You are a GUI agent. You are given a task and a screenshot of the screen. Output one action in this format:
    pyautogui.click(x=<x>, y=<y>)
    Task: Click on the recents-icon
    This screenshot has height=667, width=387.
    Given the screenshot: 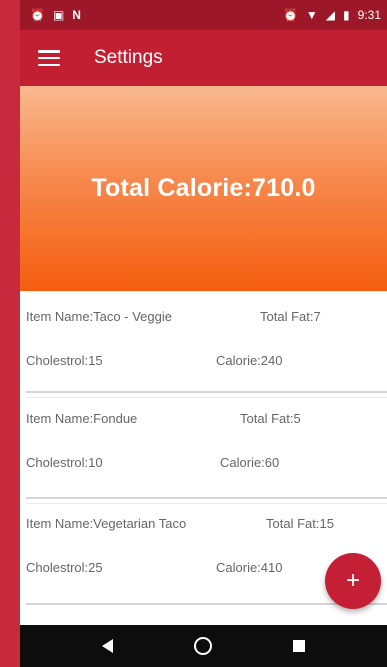 What is the action you would take?
    pyautogui.click(x=299, y=646)
    